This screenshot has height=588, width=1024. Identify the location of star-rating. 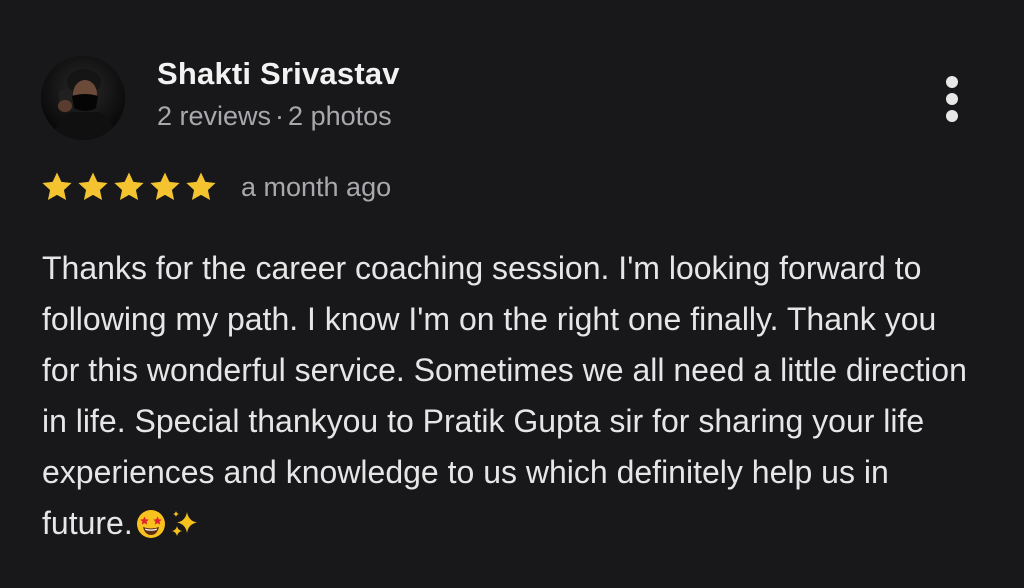
(129, 189).